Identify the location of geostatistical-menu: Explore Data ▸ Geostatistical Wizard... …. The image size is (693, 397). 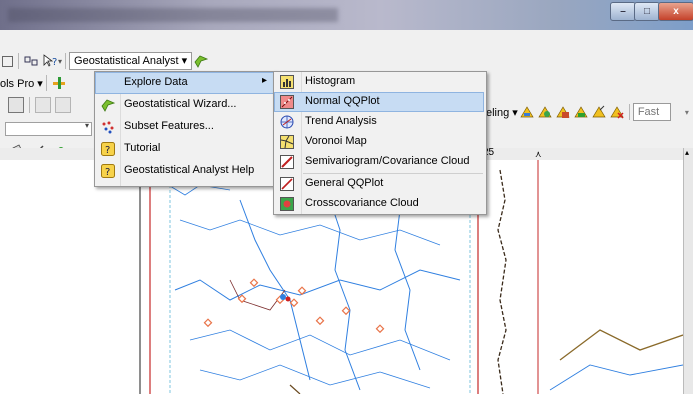
(185, 129).